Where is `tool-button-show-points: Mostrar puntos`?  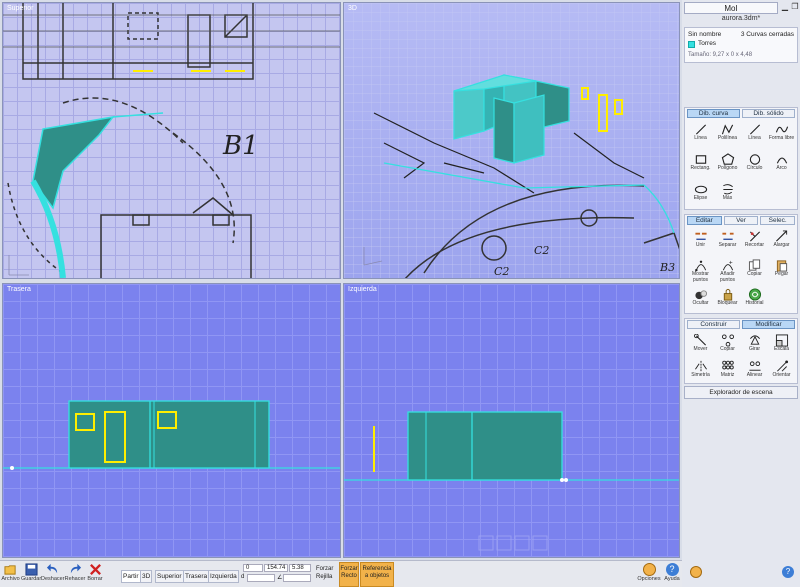 tool-button-show-points: Mostrar puntos is located at coordinates (700, 271).